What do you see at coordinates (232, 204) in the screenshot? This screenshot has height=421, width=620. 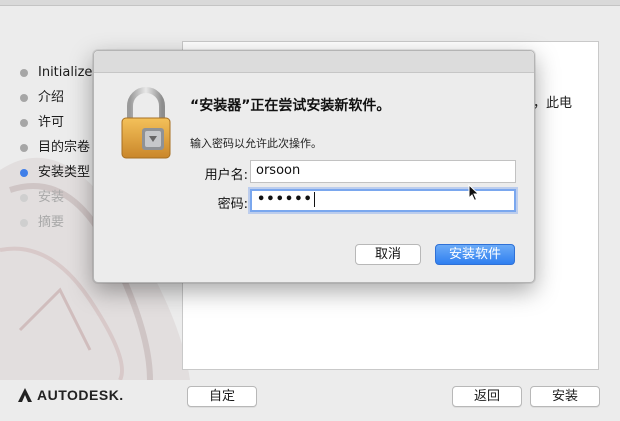 I see `password-label: 密码:` at bounding box center [232, 204].